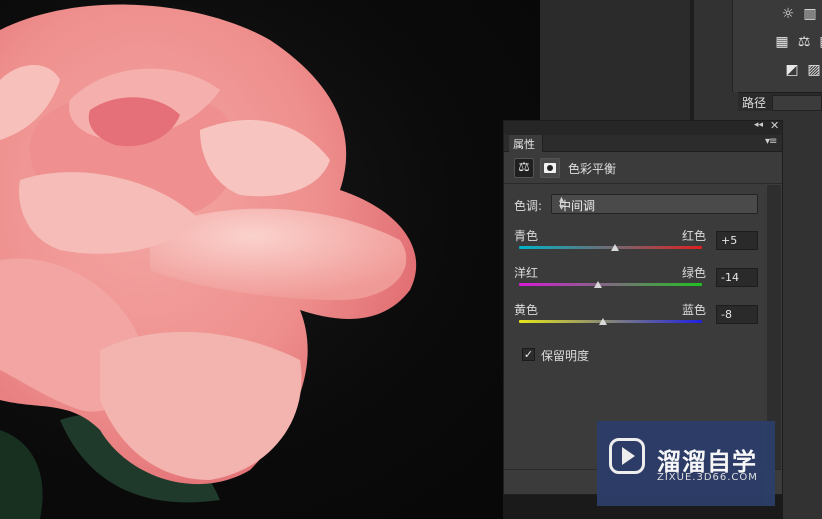 This screenshot has width=822, height=519. Describe the element at coordinates (643, 127) in the screenshot. I see `panel-titlebar: ◂◂ ✕` at that location.